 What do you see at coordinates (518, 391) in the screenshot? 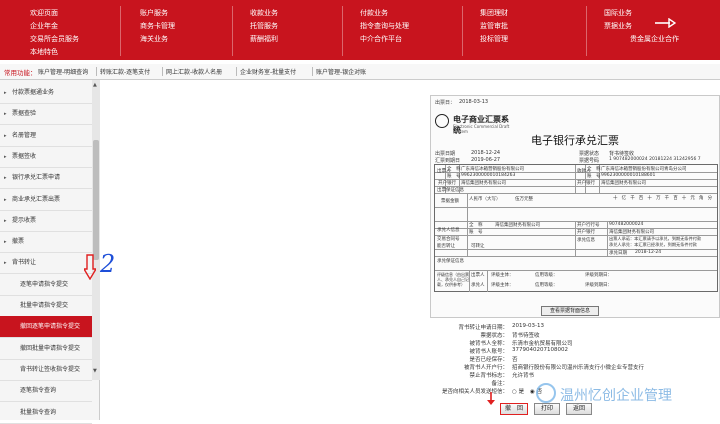
I see `sms-yes-radio: ○ 是` at bounding box center [518, 391].